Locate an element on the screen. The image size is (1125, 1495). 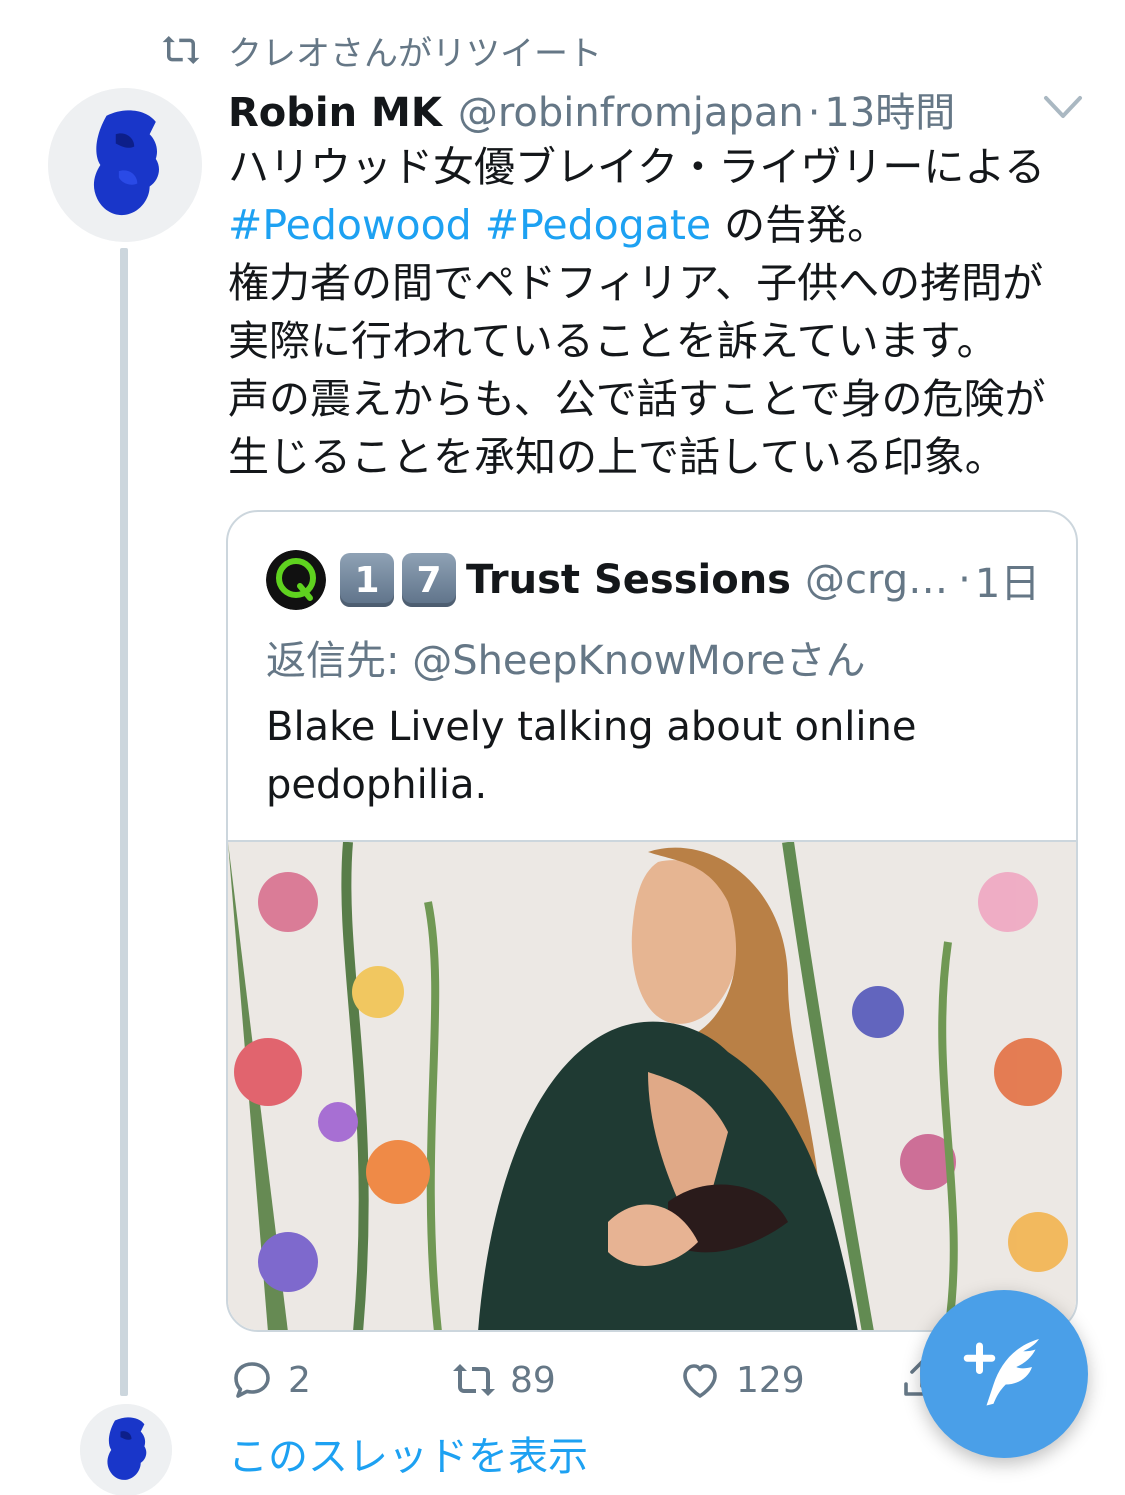
retweet-header-text: クレオさんがリツイート is located at coordinates (415, 53).